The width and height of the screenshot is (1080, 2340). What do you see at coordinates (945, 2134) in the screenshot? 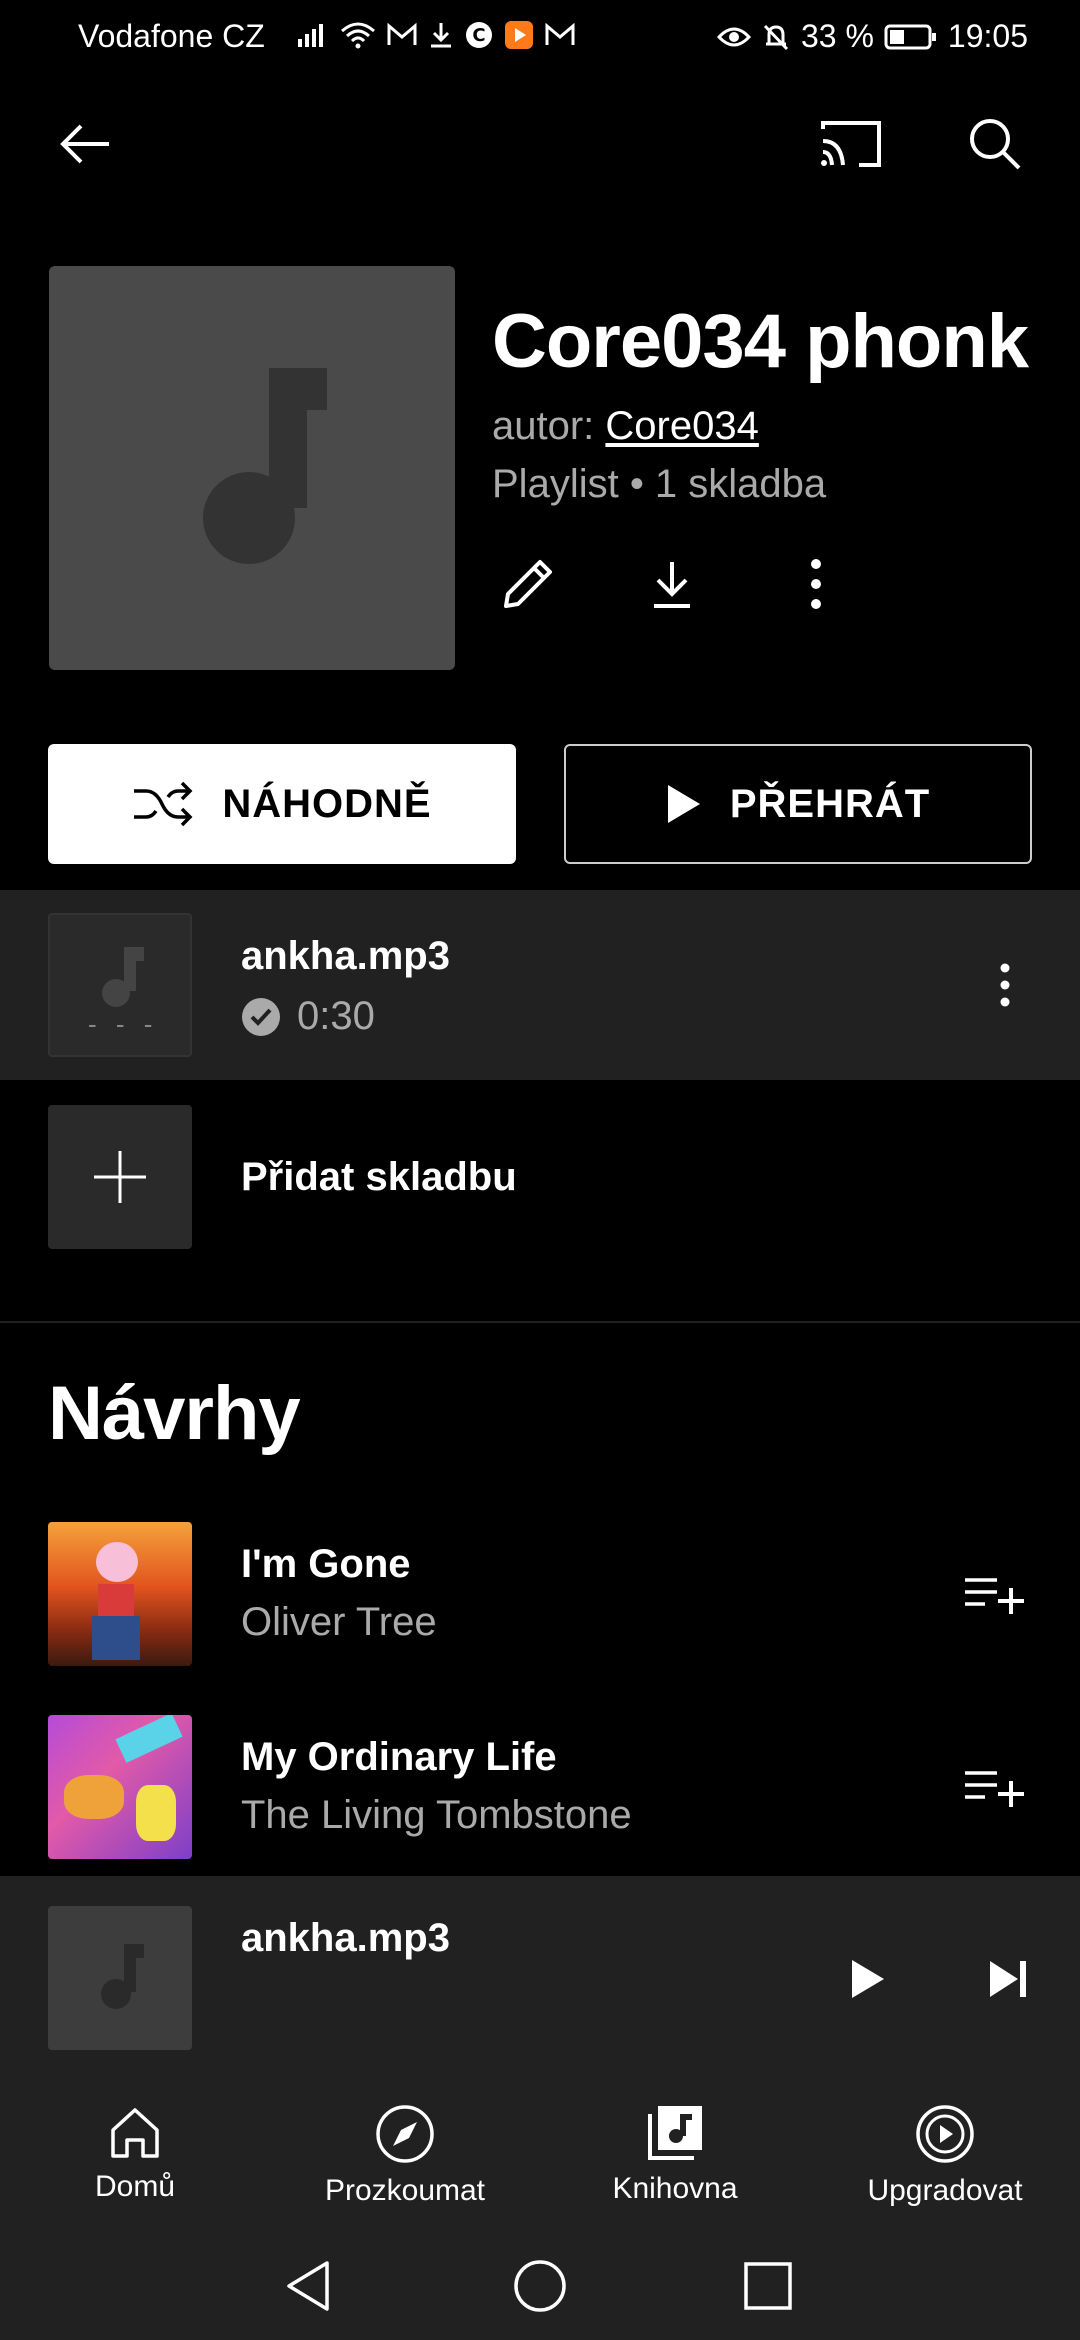
I see `upgrade-icon` at bounding box center [945, 2134].